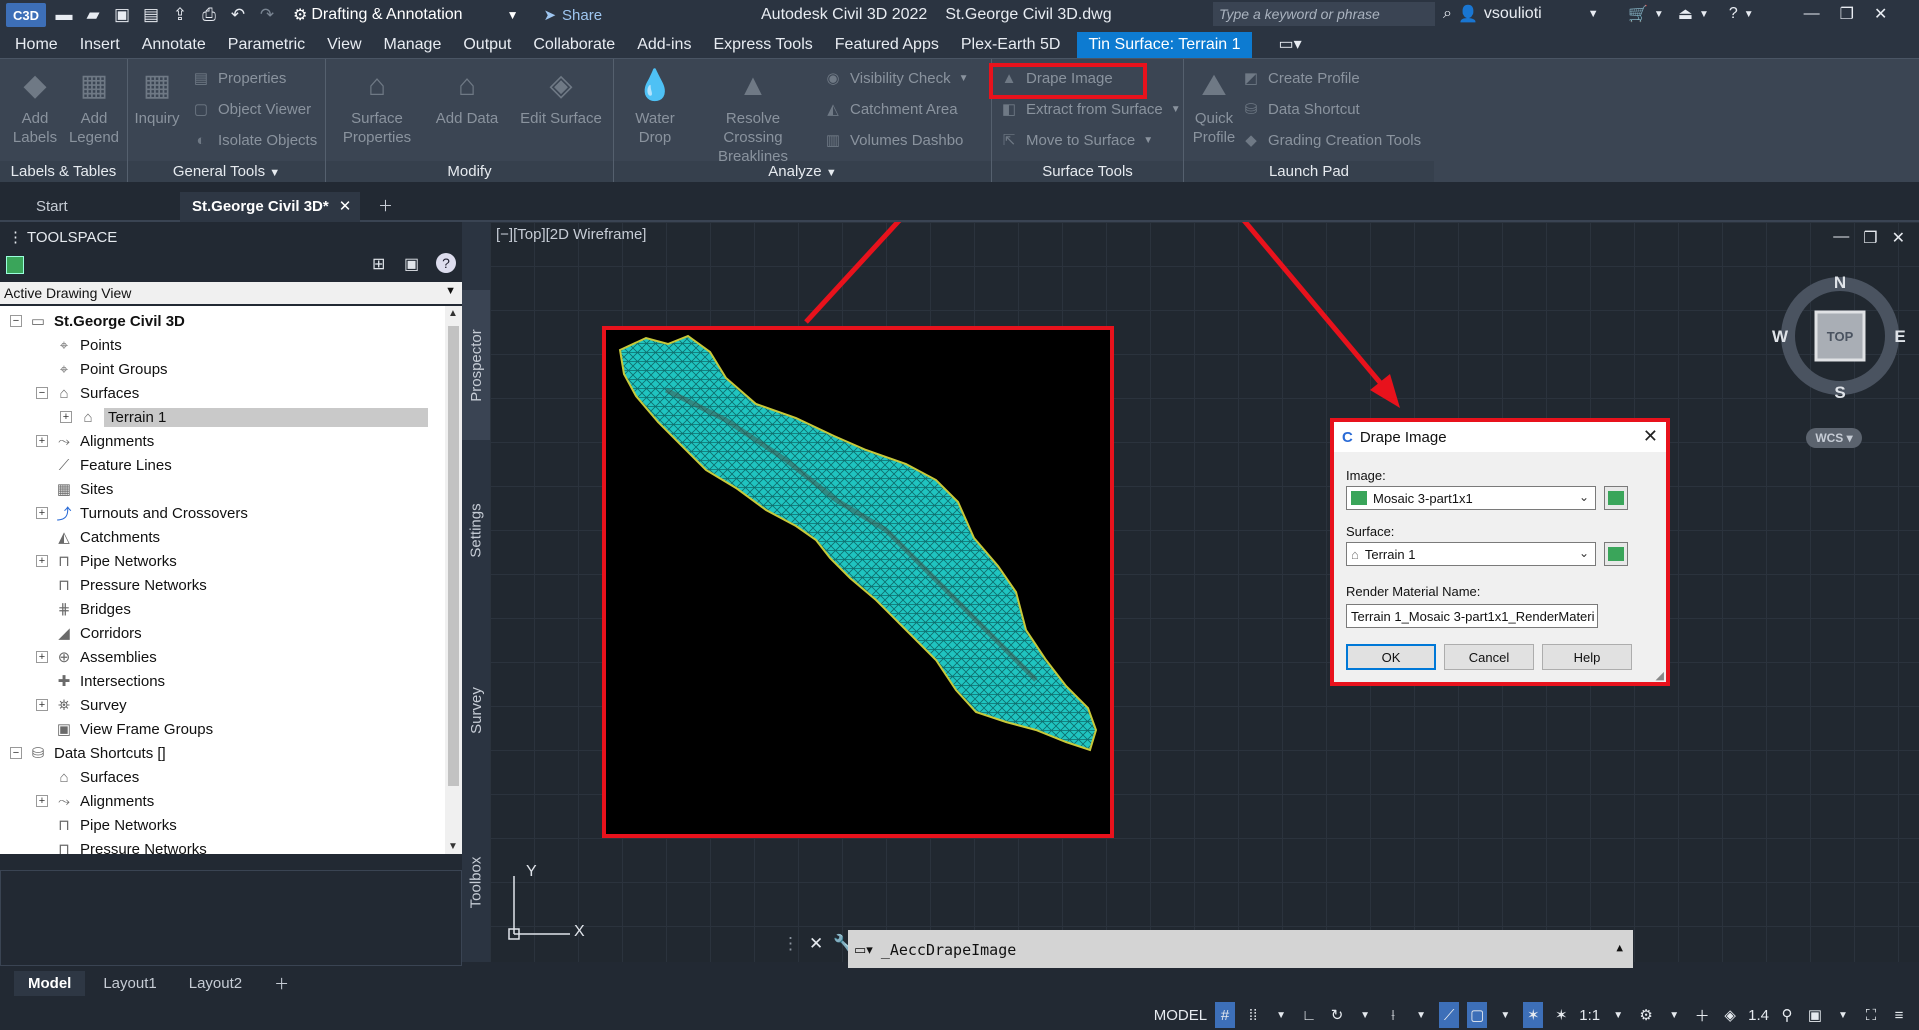 The width and height of the screenshot is (1919, 1030). What do you see at coordinates (1489, 657) in the screenshot?
I see `cancel-button: Cancel` at bounding box center [1489, 657].